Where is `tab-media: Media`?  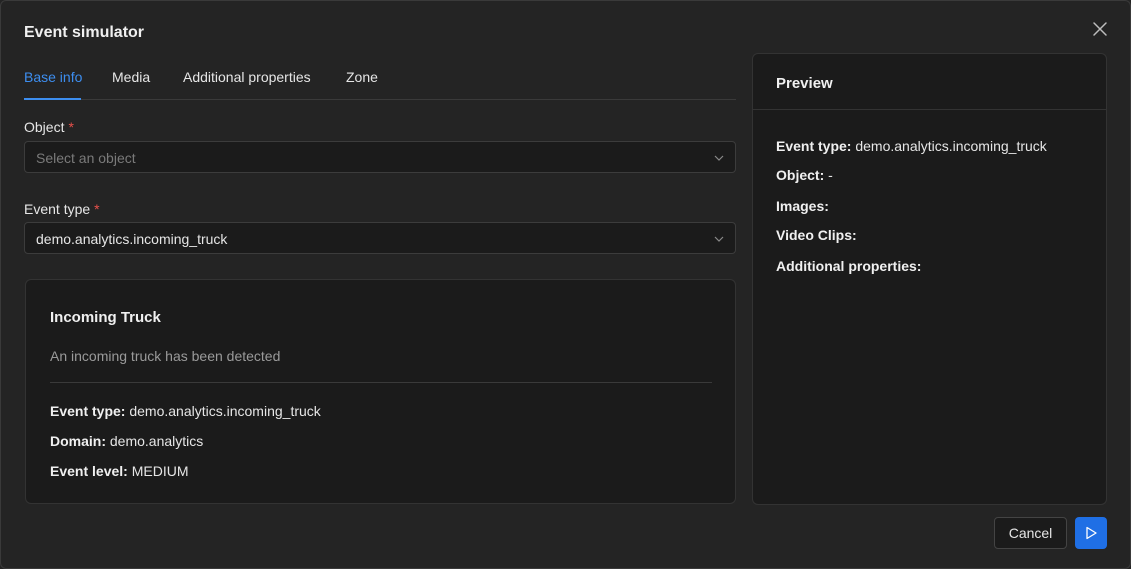
tab-media: Media is located at coordinates (131, 77).